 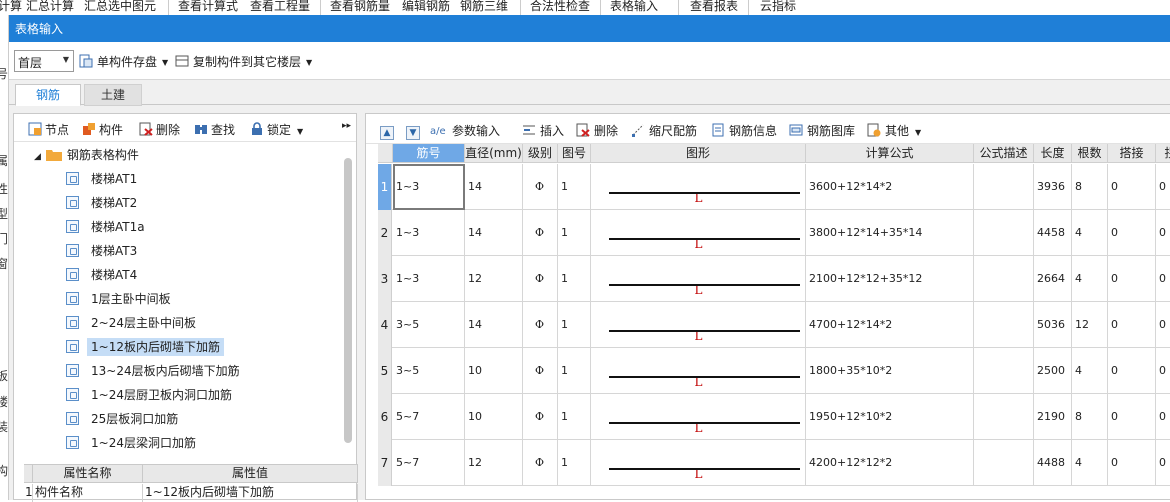 What do you see at coordinates (385, 463) in the screenshot?
I see `row-number: 7` at bounding box center [385, 463].